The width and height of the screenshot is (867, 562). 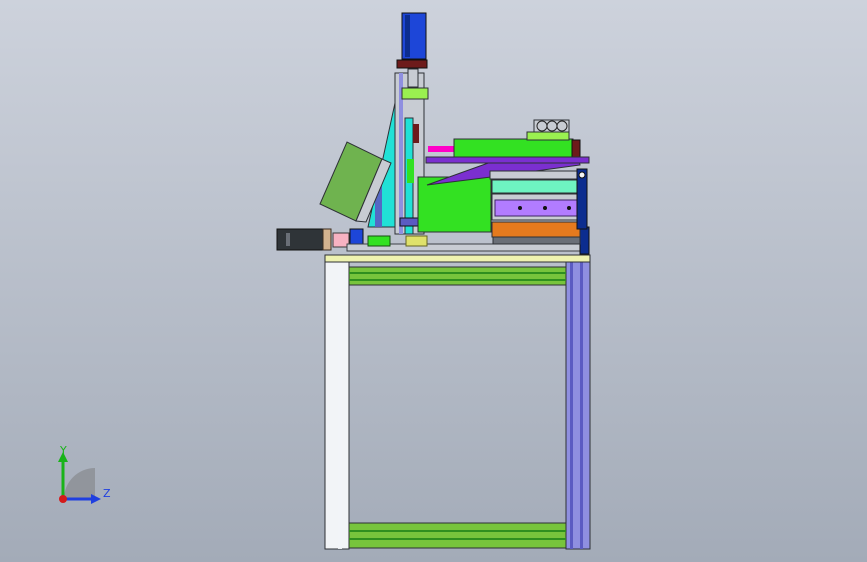 I want to click on right-upright, so click(x=578, y=405).